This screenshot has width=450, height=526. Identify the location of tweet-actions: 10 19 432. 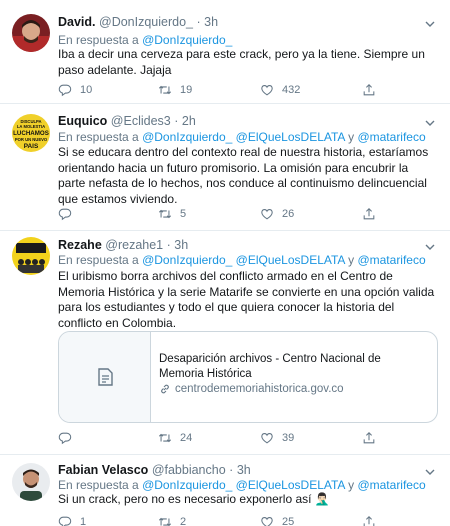
(223, 90).